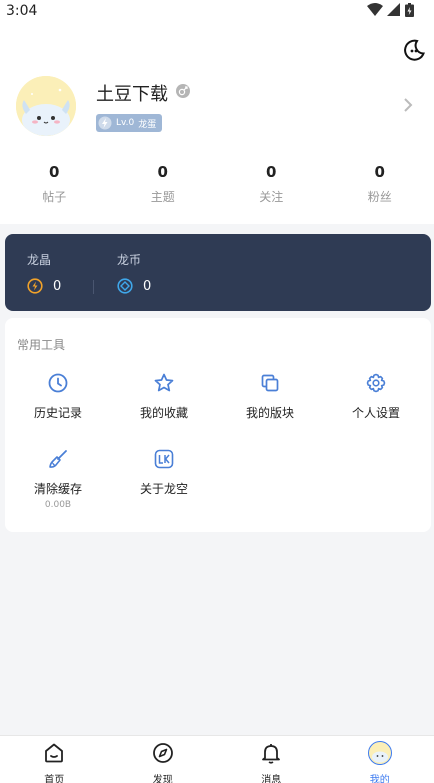 This screenshot has width=434, height=783. What do you see at coordinates (58, 479) in the screenshot?
I see `tool-clear-cache: 清除缓存 0.00B` at bounding box center [58, 479].